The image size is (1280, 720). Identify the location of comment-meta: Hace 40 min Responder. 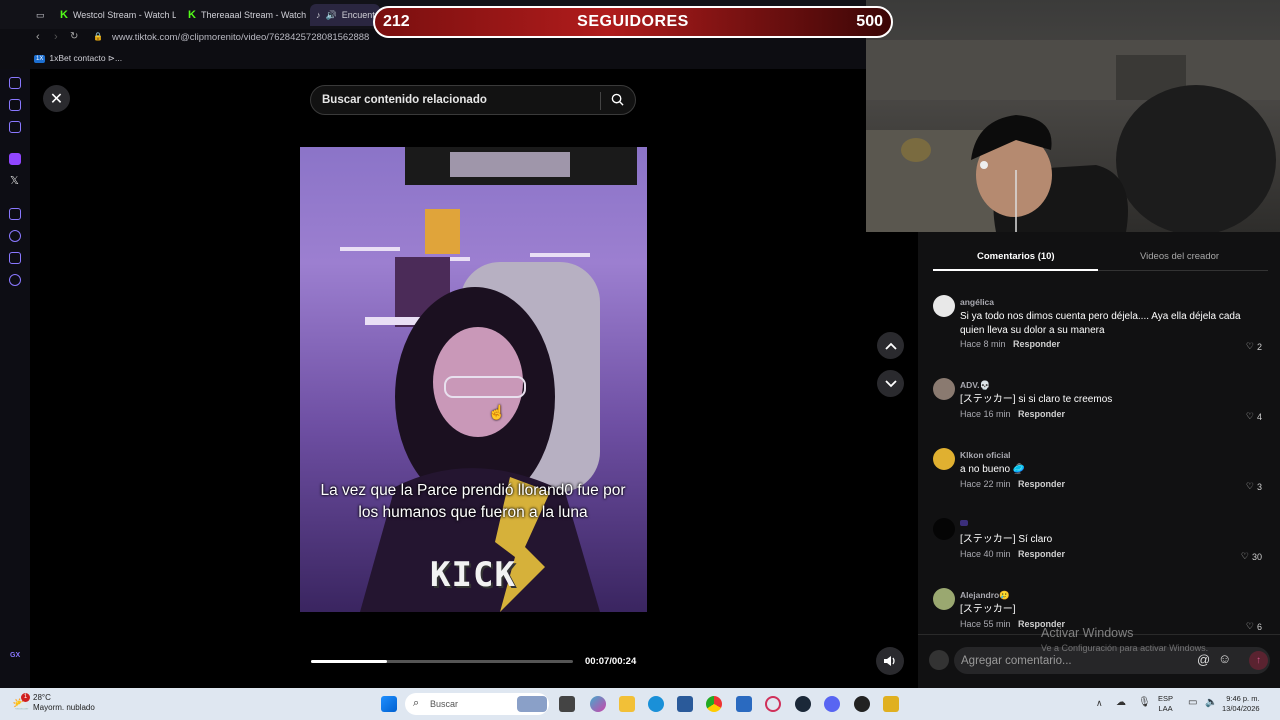
(1012, 554).